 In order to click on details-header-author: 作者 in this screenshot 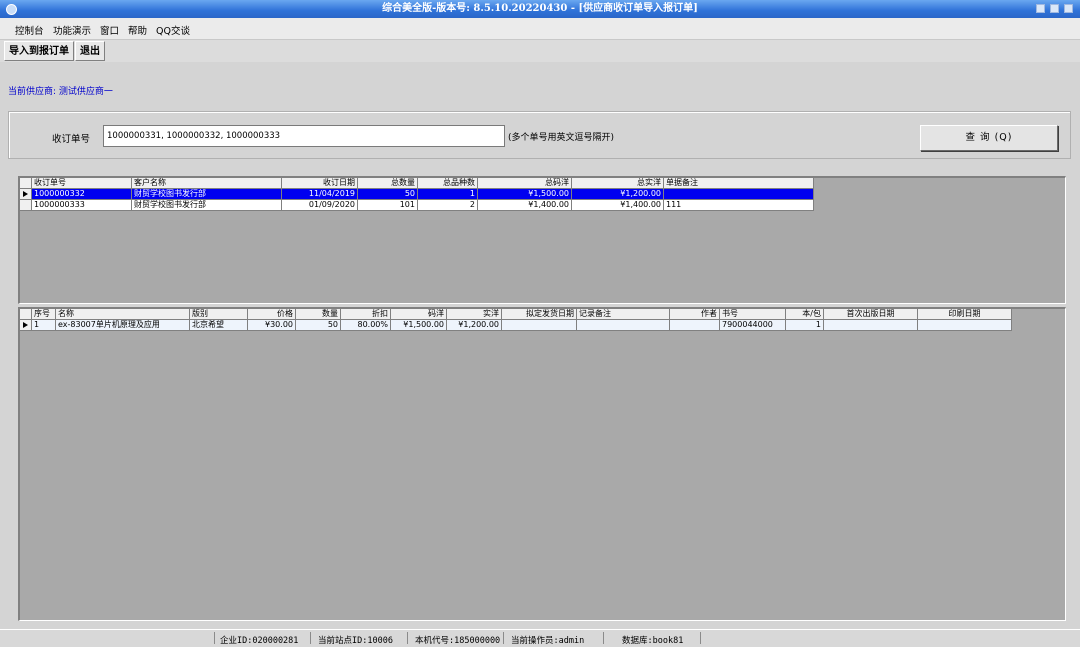, I will do `click(695, 314)`.